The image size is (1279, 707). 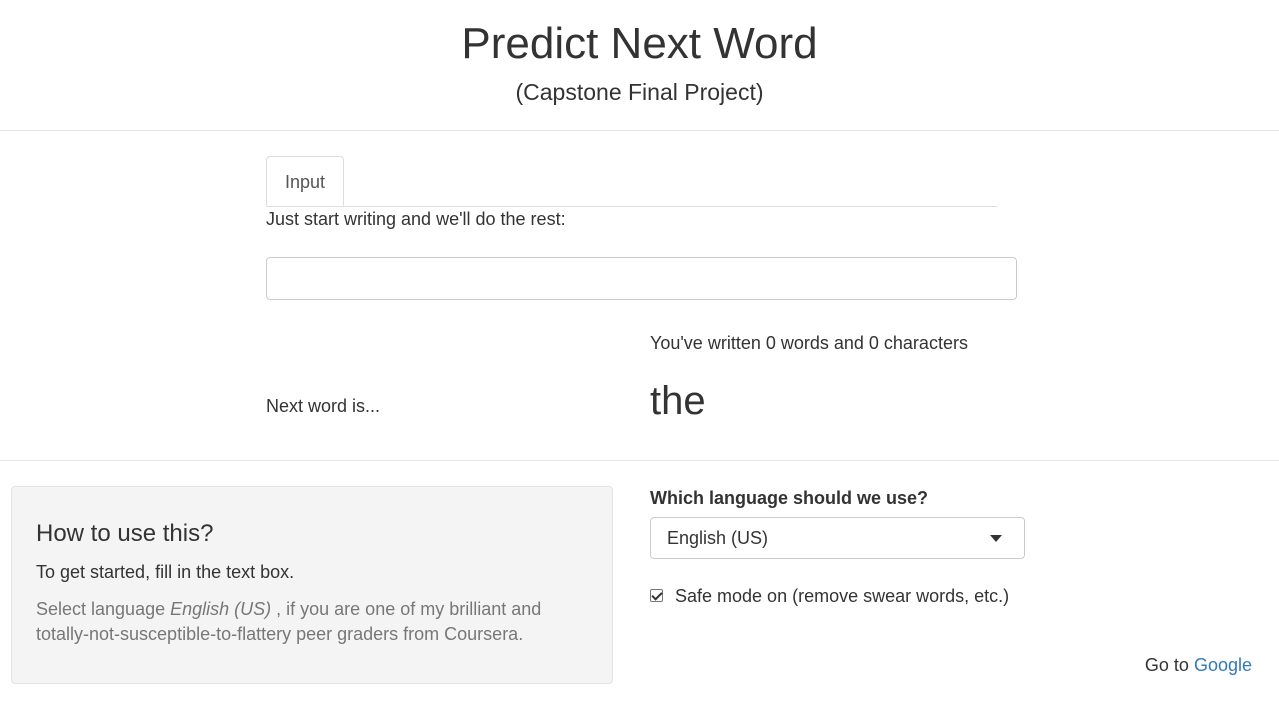 What do you see at coordinates (641, 278) in the screenshot?
I see `text-input-field` at bounding box center [641, 278].